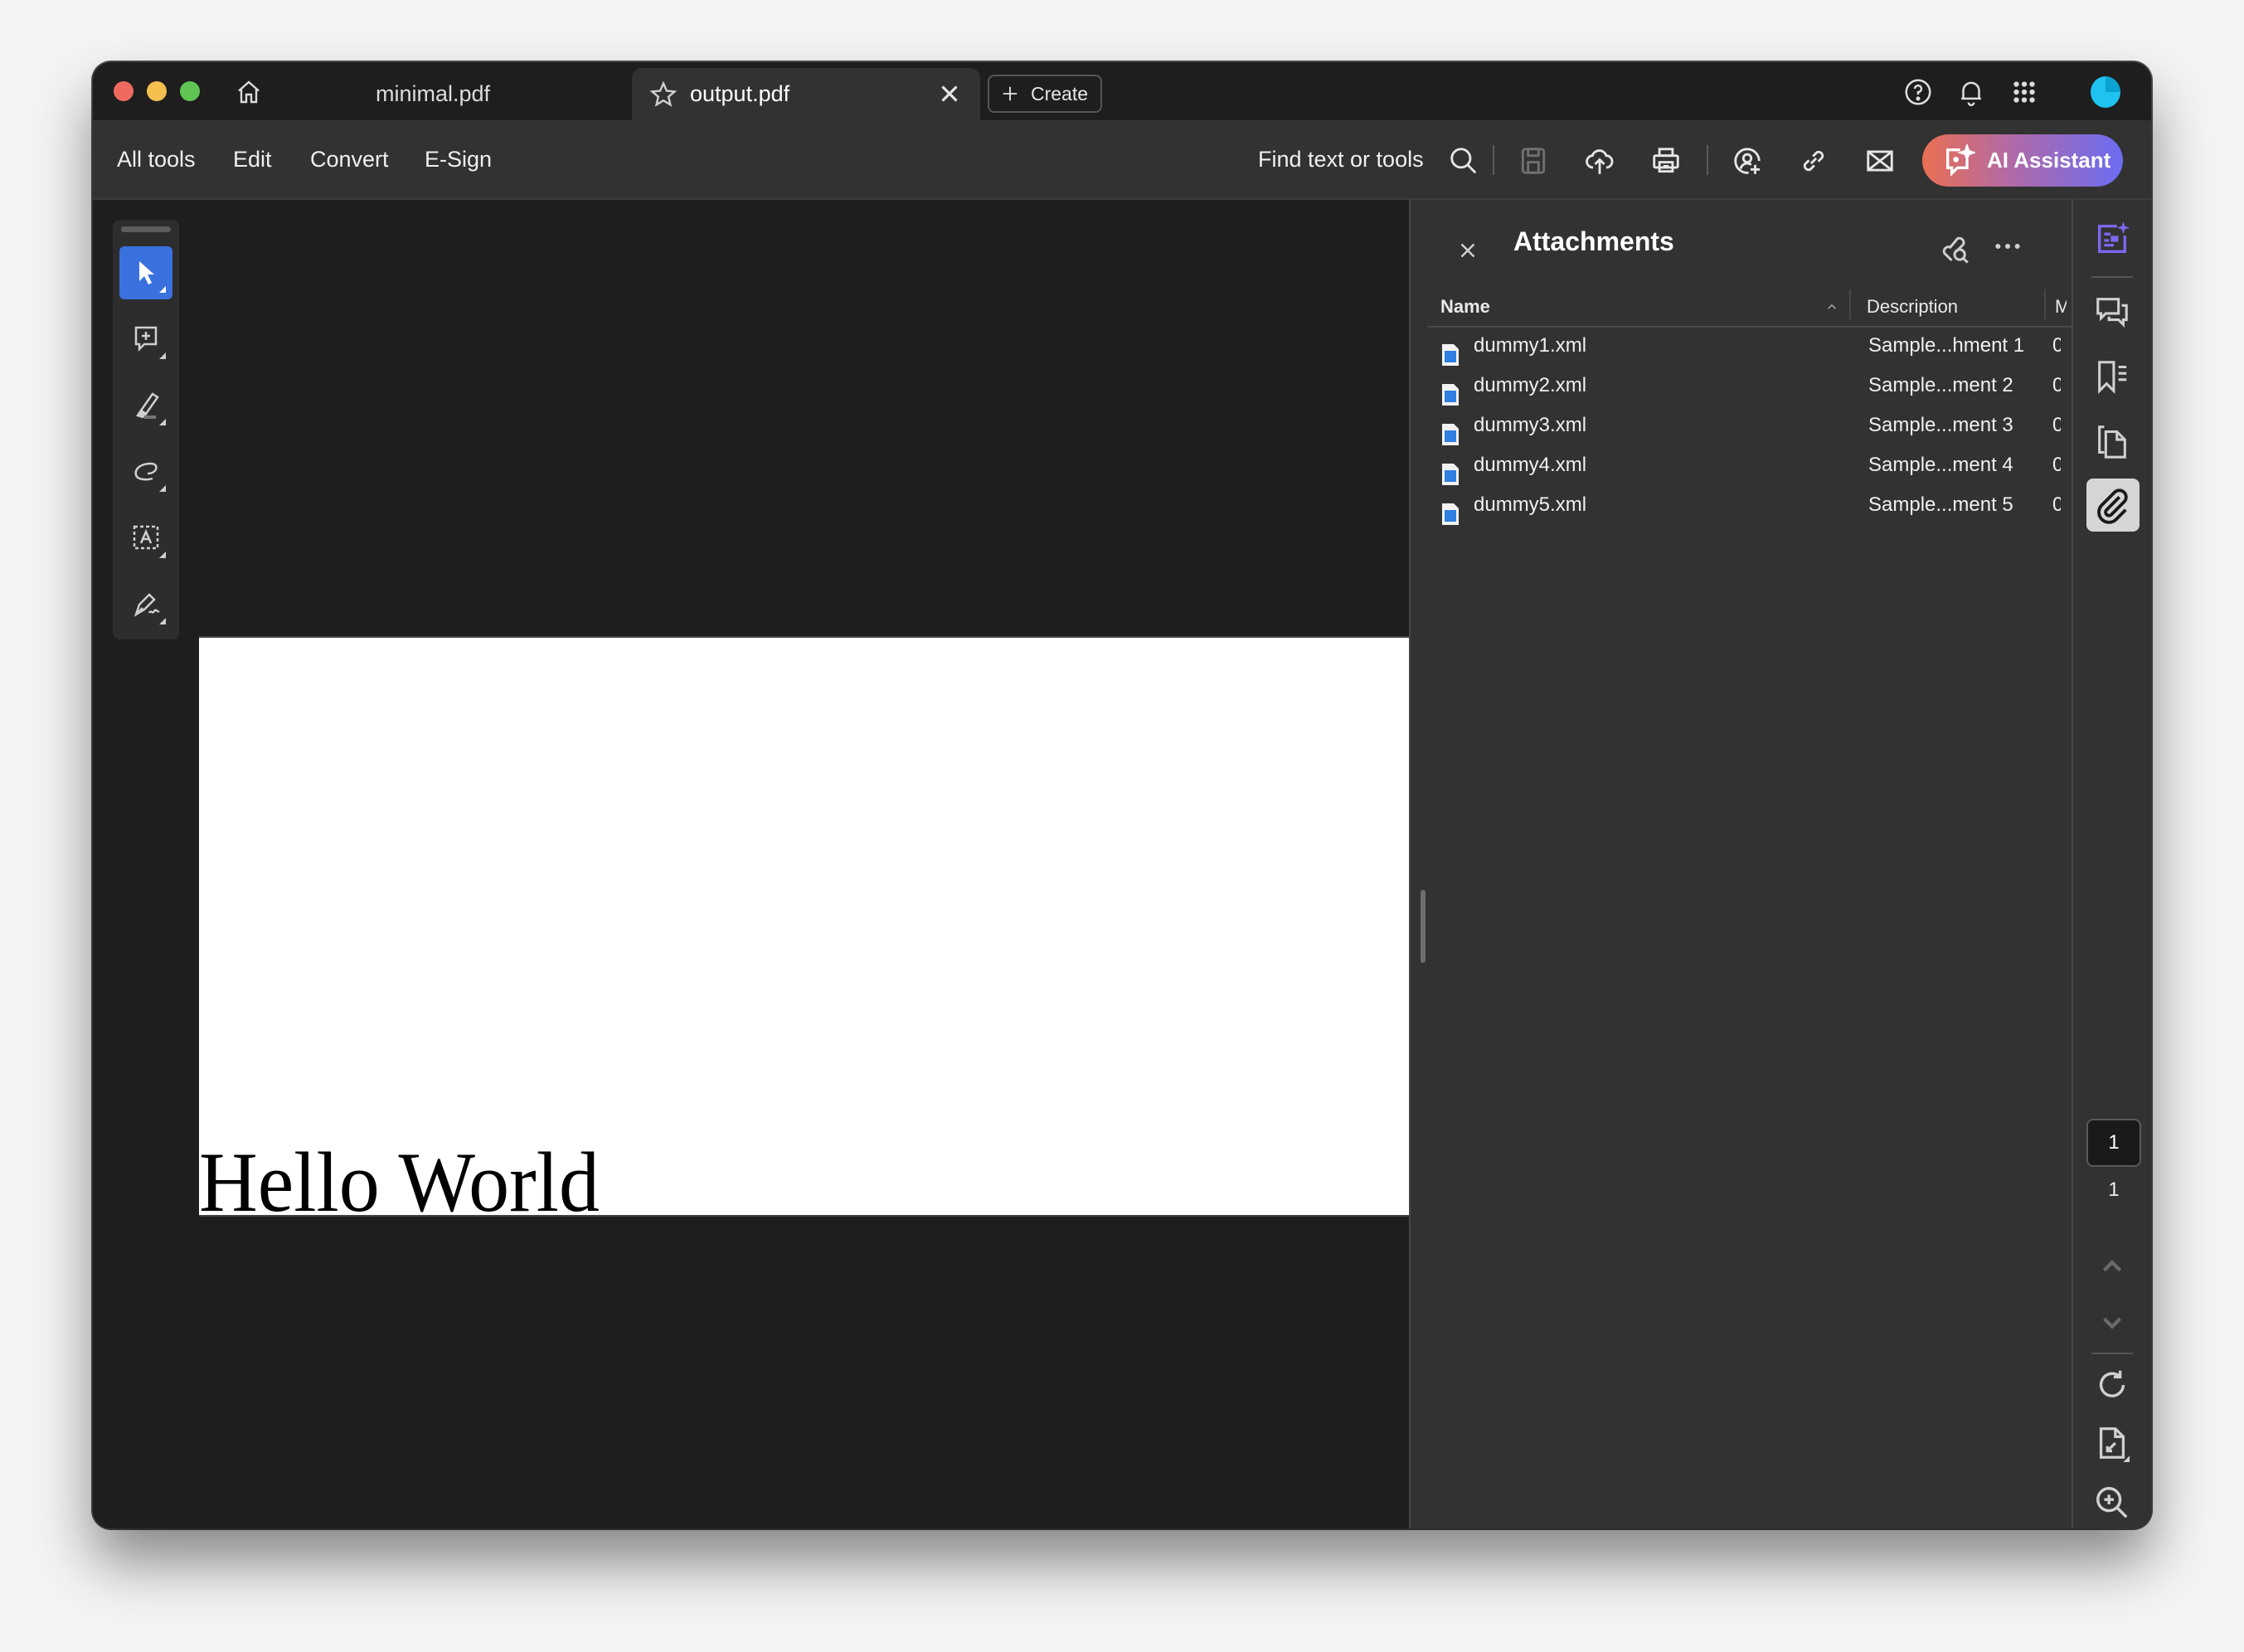 This screenshot has height=1652, width=2244. What do you see at coordinates (2112, 1322) in the screenshot?
I see `next-page-icon` at bounding box center [2112, 1322].